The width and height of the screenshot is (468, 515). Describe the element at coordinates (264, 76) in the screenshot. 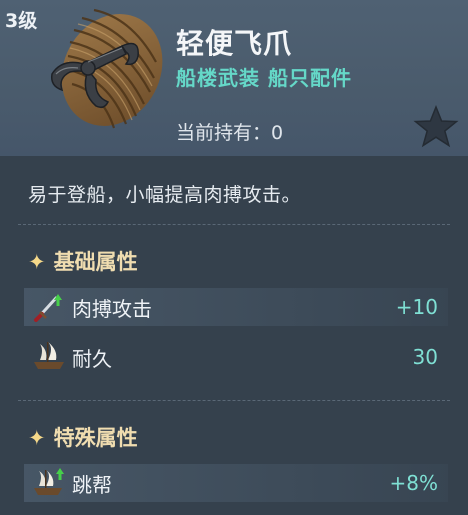

I see `item-tags: 船楼武装 船只配件` at that location.